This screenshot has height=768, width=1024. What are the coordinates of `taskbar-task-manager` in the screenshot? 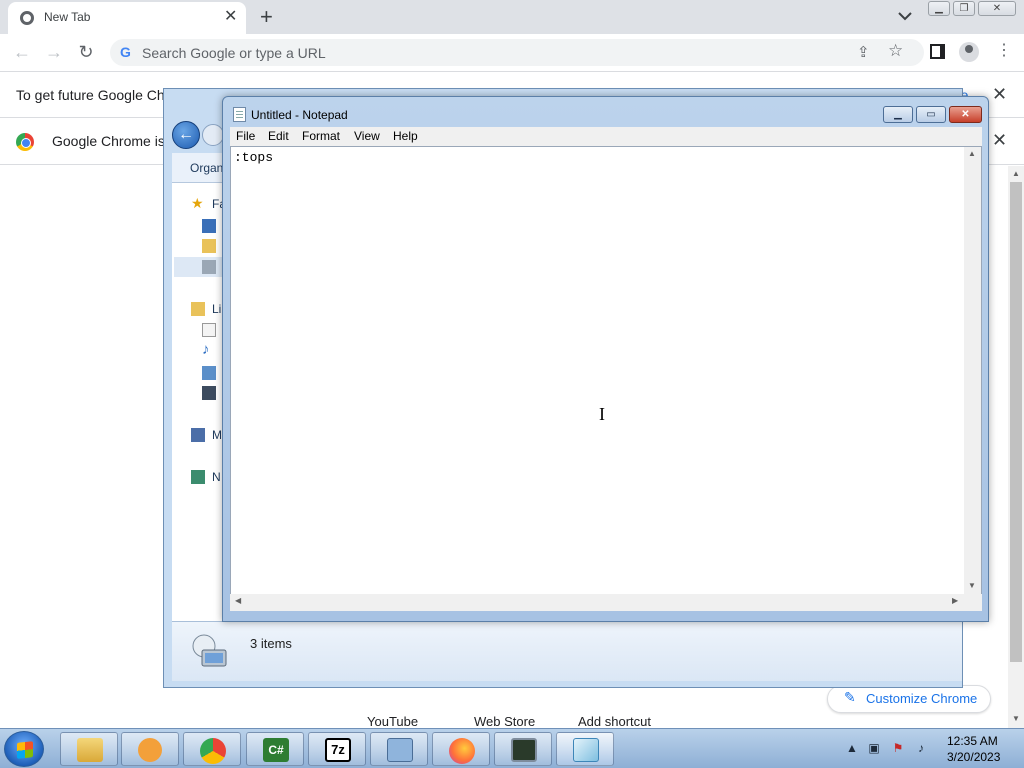 It's located at (523, 749).